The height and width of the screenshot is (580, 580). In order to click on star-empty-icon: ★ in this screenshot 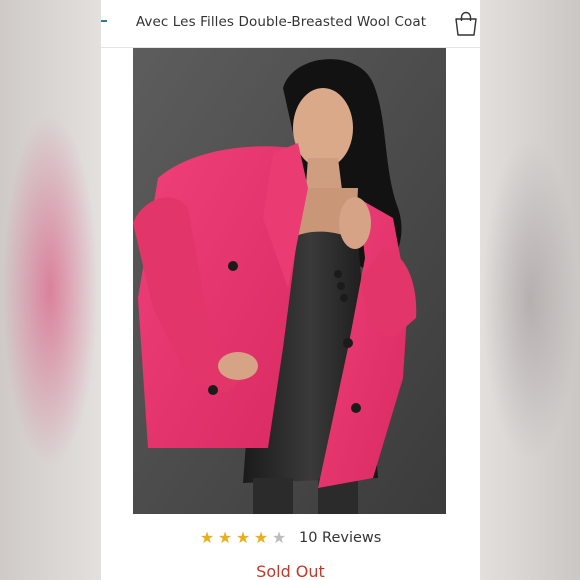, I will do `click(279, 537)`.